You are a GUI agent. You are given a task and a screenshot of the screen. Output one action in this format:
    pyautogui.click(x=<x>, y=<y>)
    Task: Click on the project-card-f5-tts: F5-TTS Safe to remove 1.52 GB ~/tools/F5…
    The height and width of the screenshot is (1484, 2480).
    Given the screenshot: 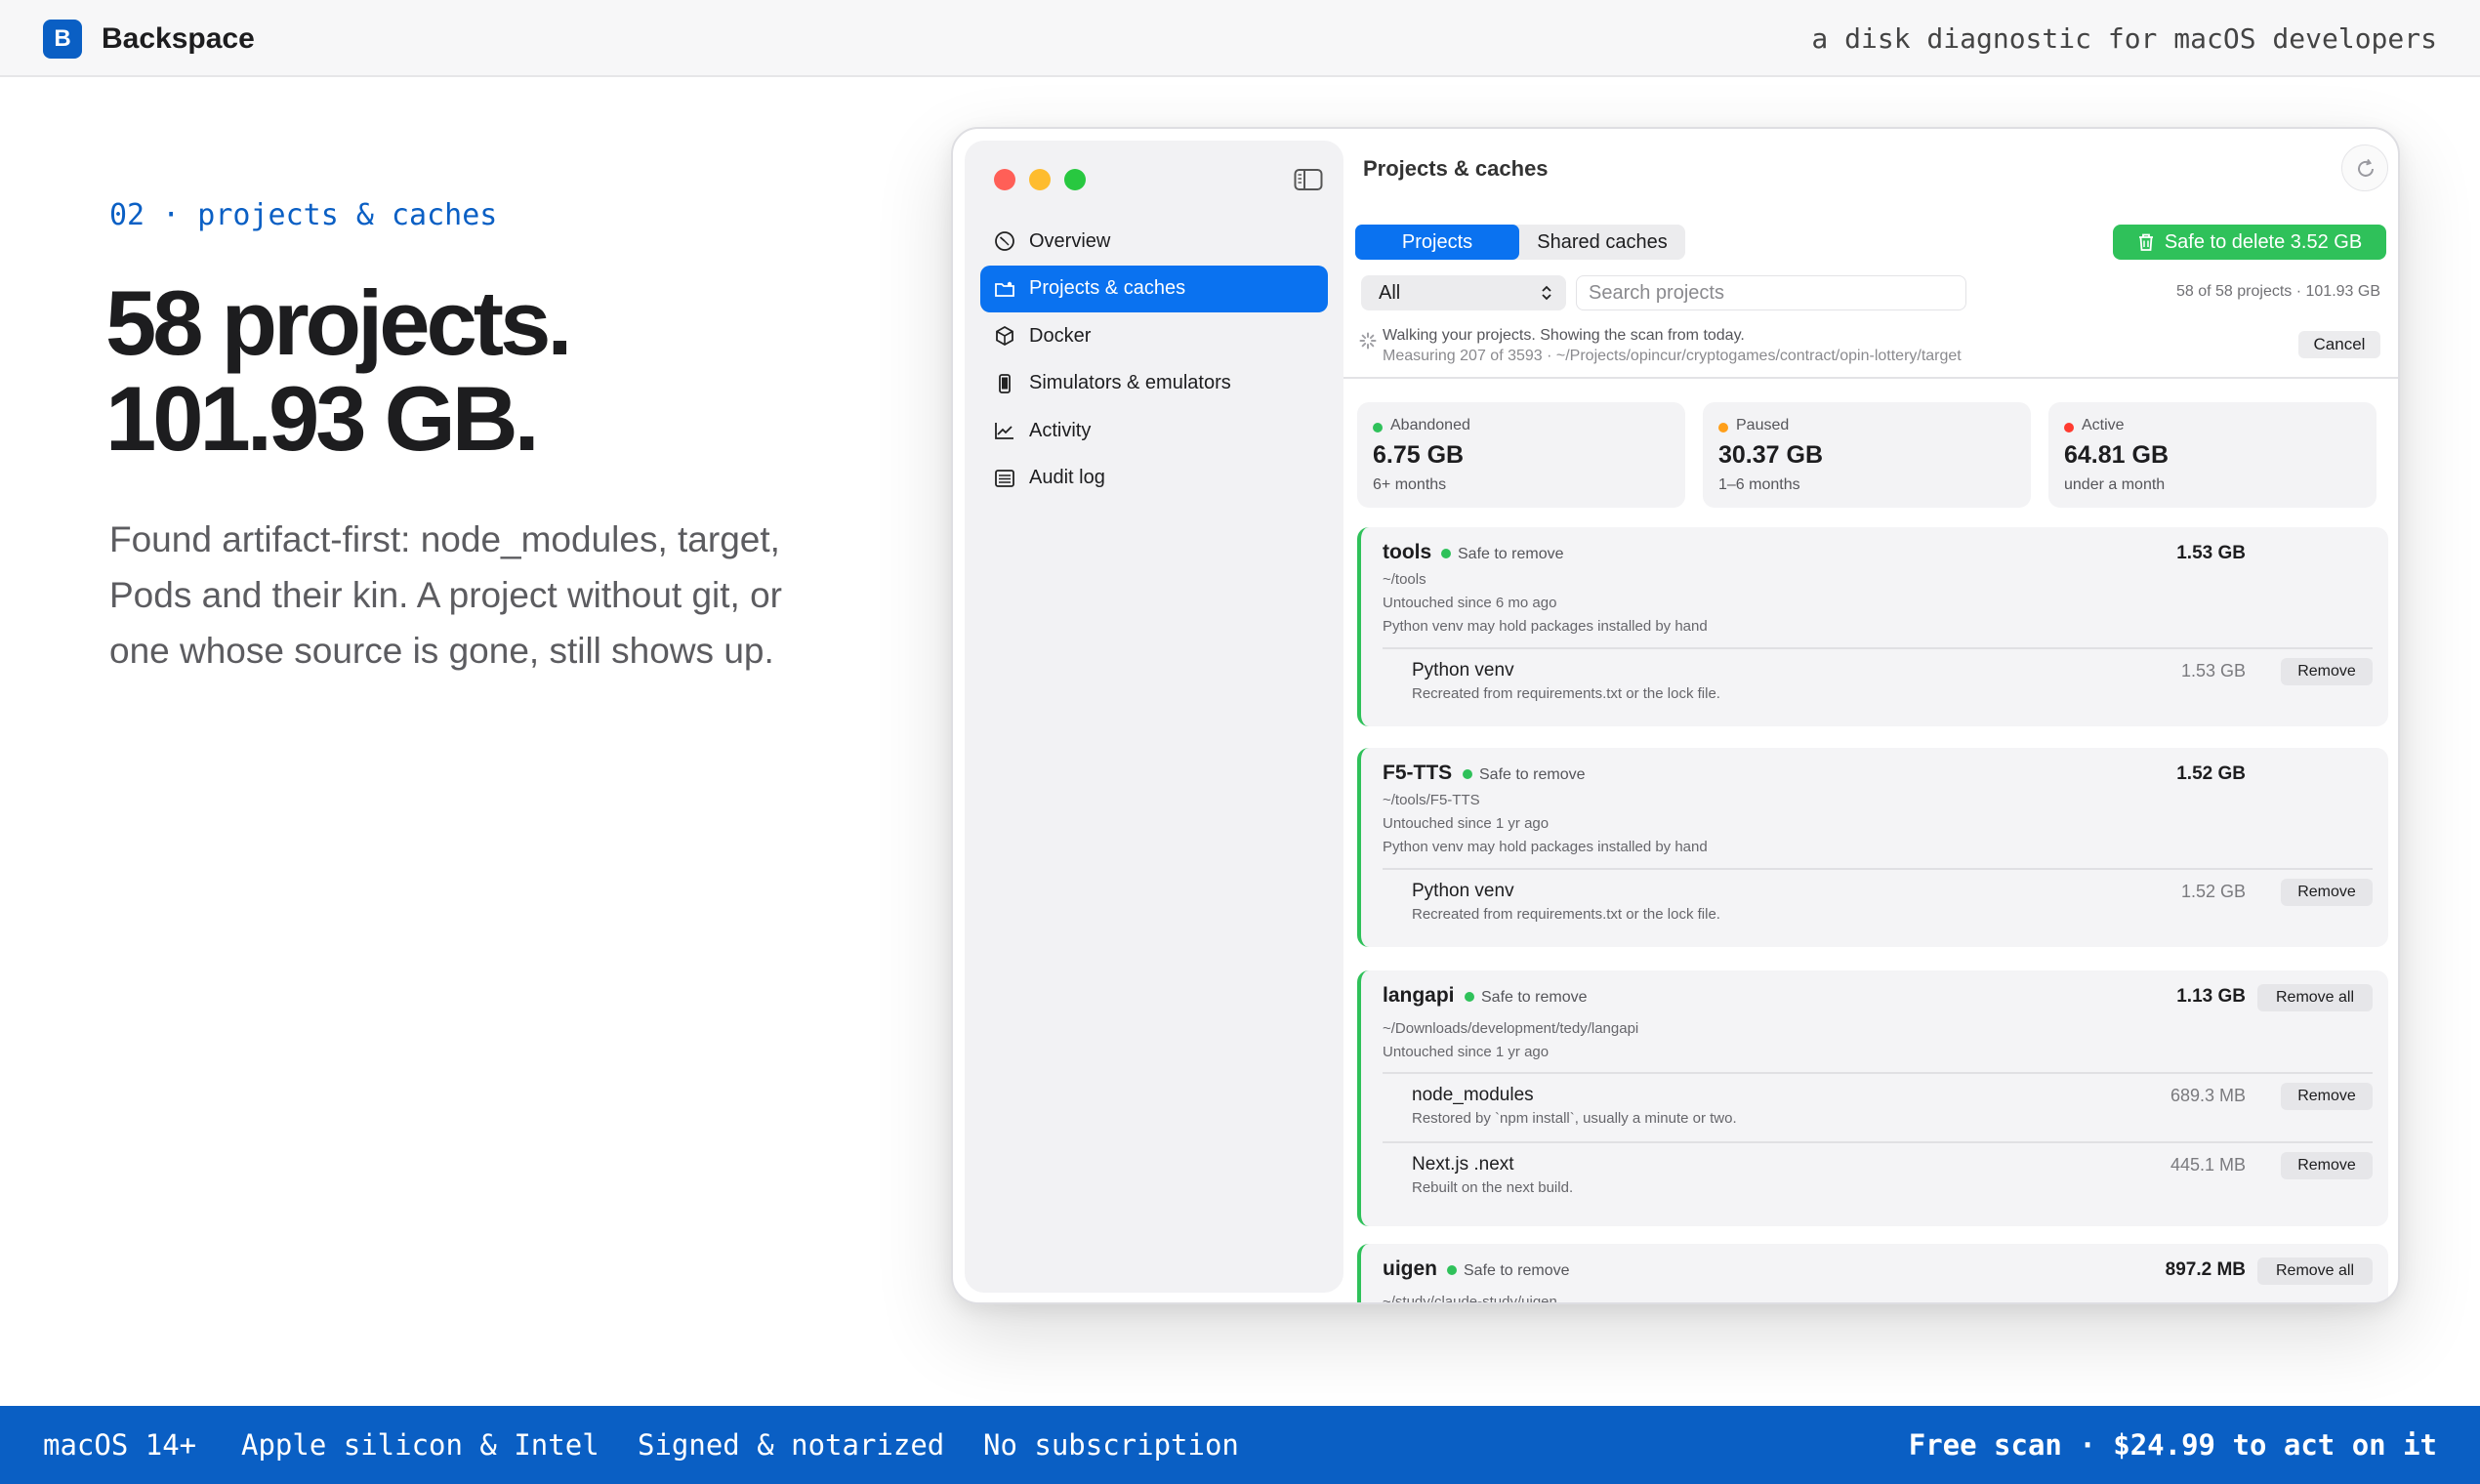 What is the action you would take?
    pyautogui.click(x=1873, y=848)
    